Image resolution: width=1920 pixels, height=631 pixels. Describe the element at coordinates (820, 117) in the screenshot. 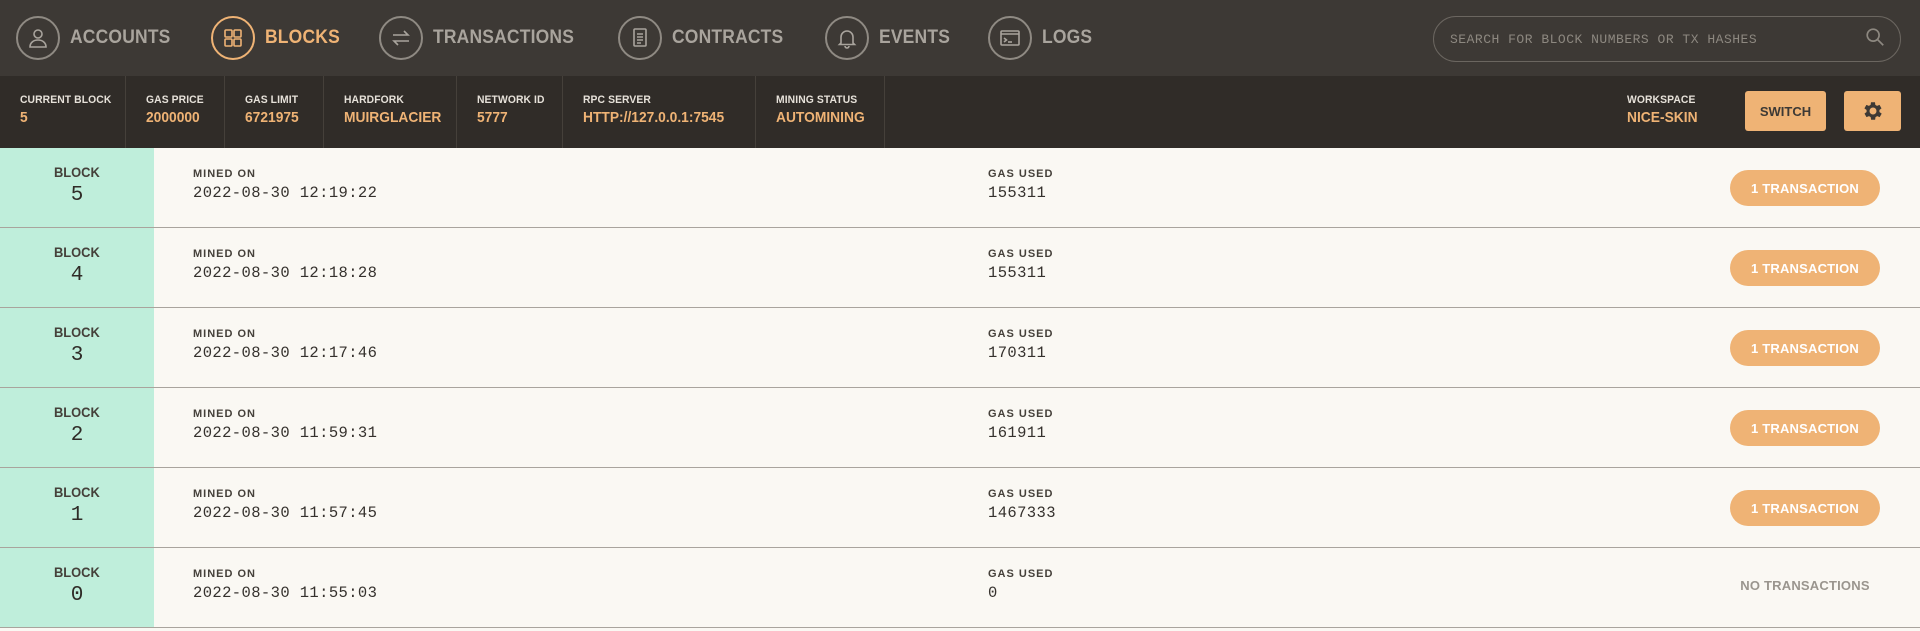

I see `stat-value: AUTOMINING` at that location.